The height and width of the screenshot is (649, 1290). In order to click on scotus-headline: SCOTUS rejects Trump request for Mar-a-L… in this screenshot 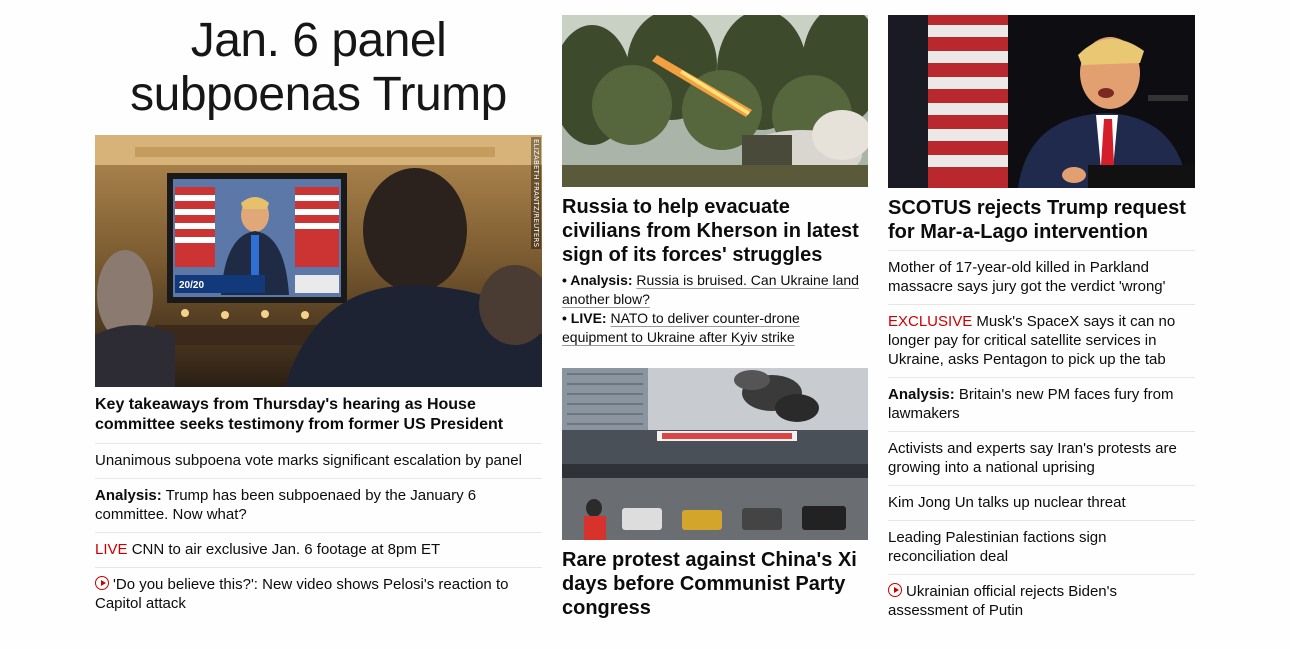, I will do `click(1041, 220)`.